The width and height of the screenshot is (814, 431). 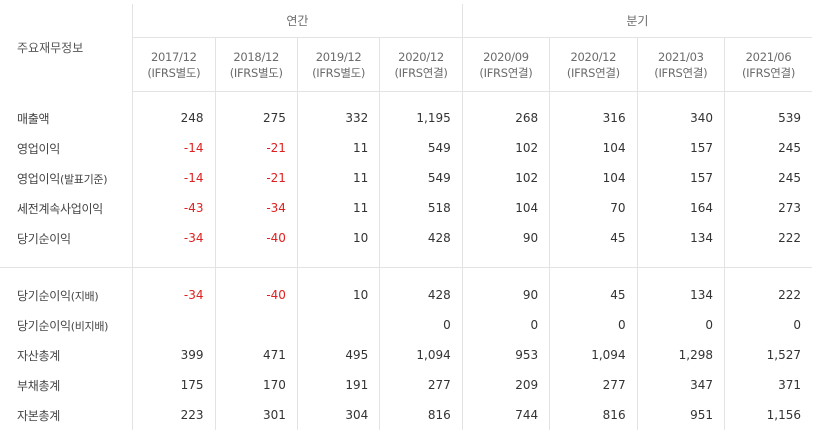 I want to click on row-label-text: 자산총계, so click(x=38, y=355).